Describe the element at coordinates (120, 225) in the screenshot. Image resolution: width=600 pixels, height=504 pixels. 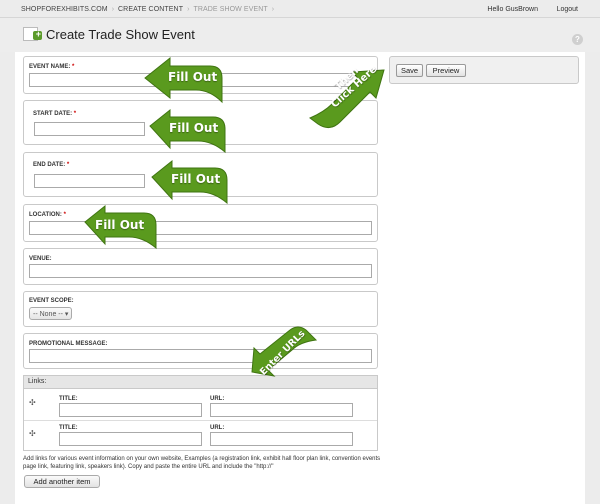
I see `callout-fill-out-4: Fill Out` at that location.